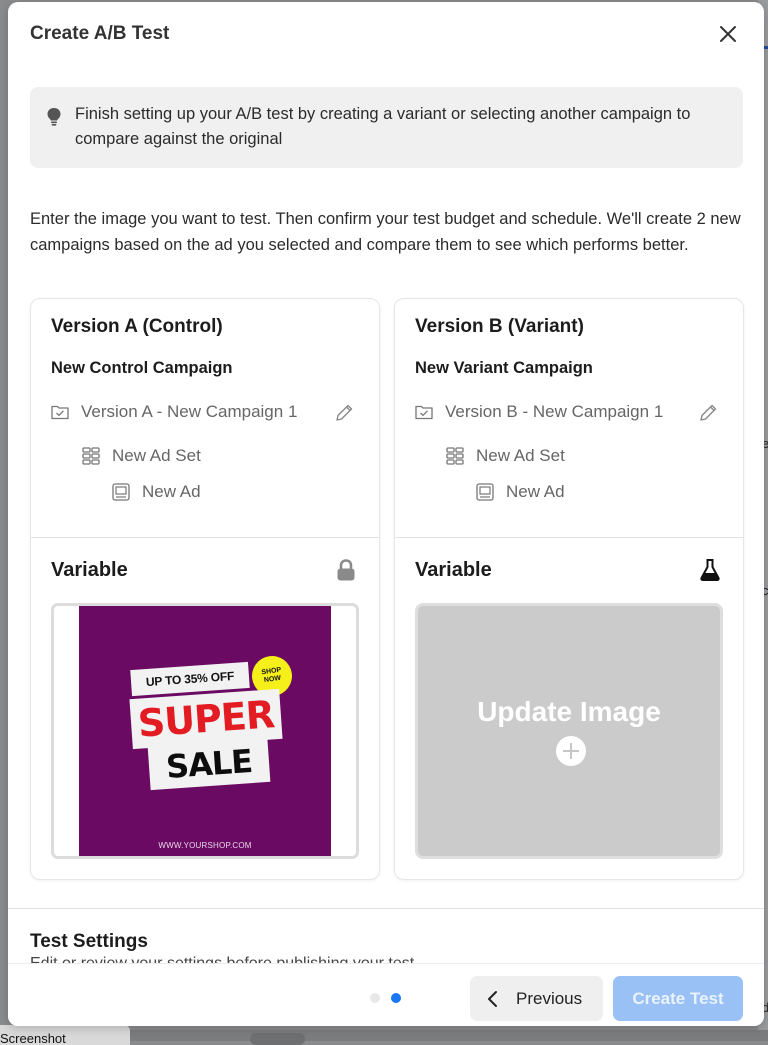  Describe the element at coordinates (346, 570) in the screenshot. I see `lock-icon` at that location.